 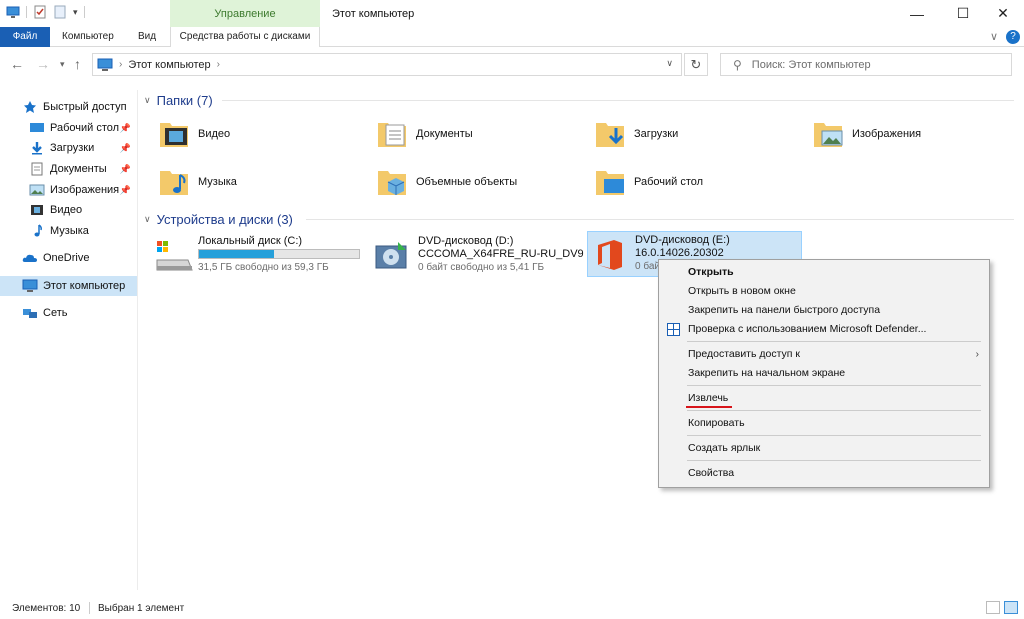 What do you see at coordinates (636, 134) in the screenshot?
I see `folder-downloads: Загрузки` at bounding box center [636, 134].